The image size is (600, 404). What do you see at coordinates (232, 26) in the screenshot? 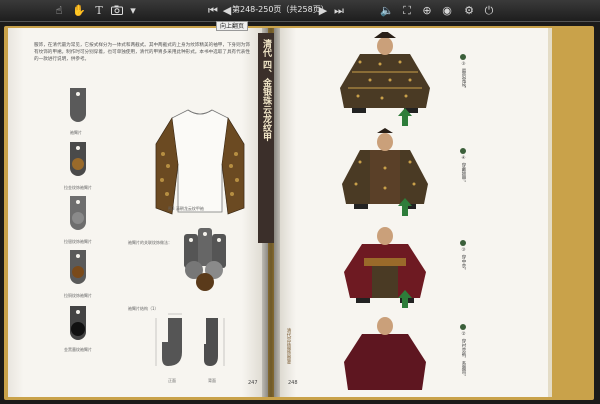
I see `page-up-tag: 向上翻页` at bounding box center [232, 26].